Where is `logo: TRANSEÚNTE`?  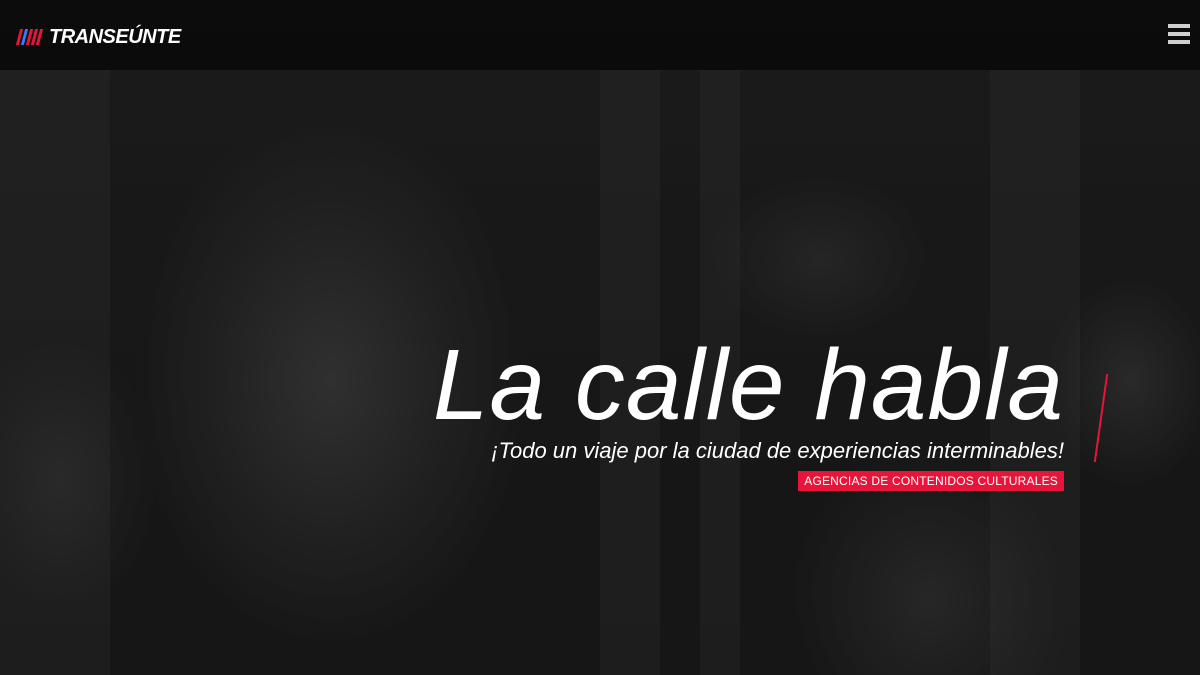 logo: TRANSEÚNTE is located at coordinates (98, 36).